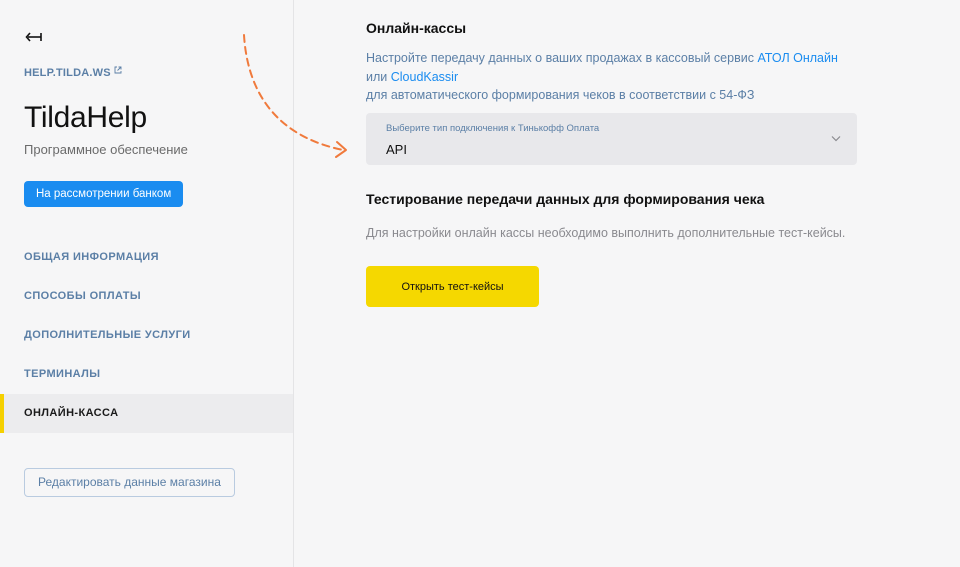 The image size is (960, 567). Describe the element at coordinates (146, 413) in the screenshot. I see `nav-item-online-kassa: Онлайн-касса` at that location.